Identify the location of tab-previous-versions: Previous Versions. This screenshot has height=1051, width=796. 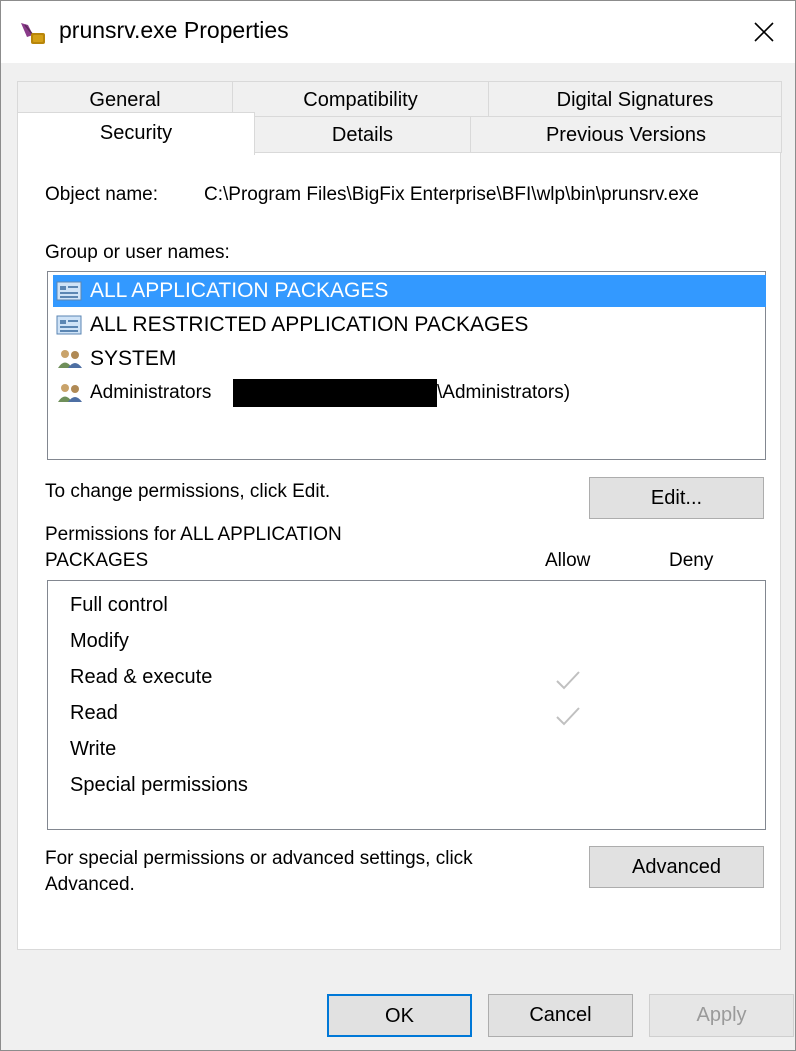
(626, 134).